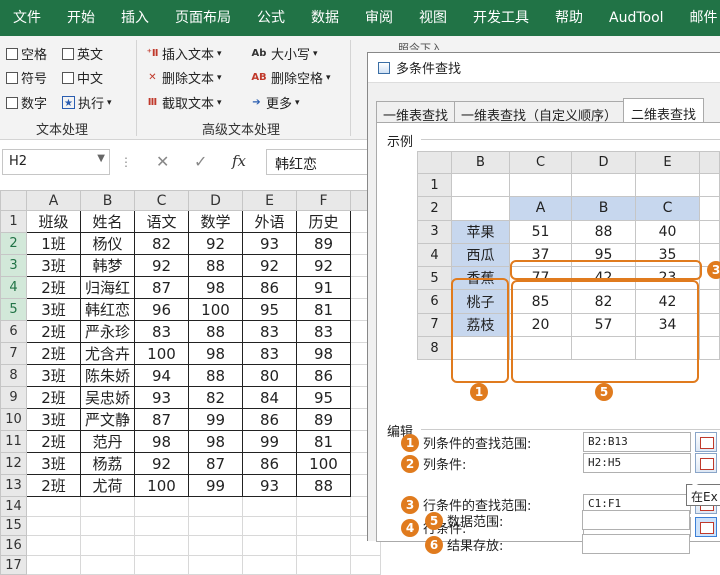  I want to click on checkbox-english: 英文, so click(82, 53).